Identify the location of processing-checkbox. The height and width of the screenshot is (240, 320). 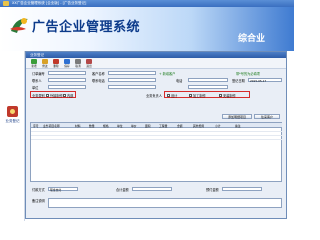
(190, 95).